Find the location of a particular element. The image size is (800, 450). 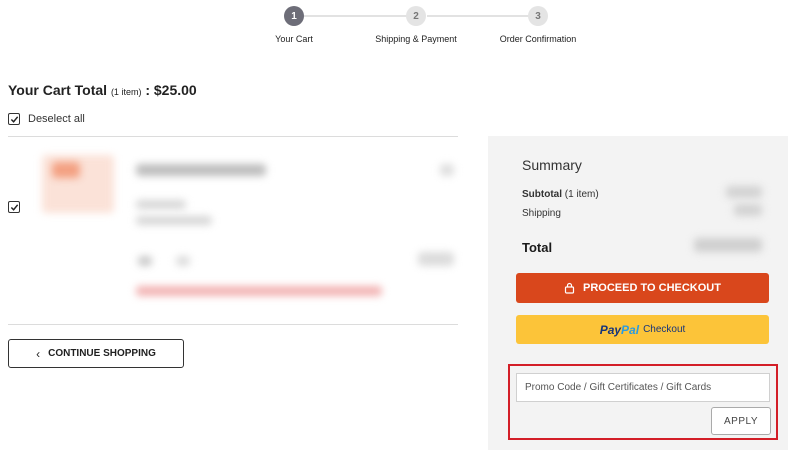

step-number: 3 is located at coordinates (538, 16).